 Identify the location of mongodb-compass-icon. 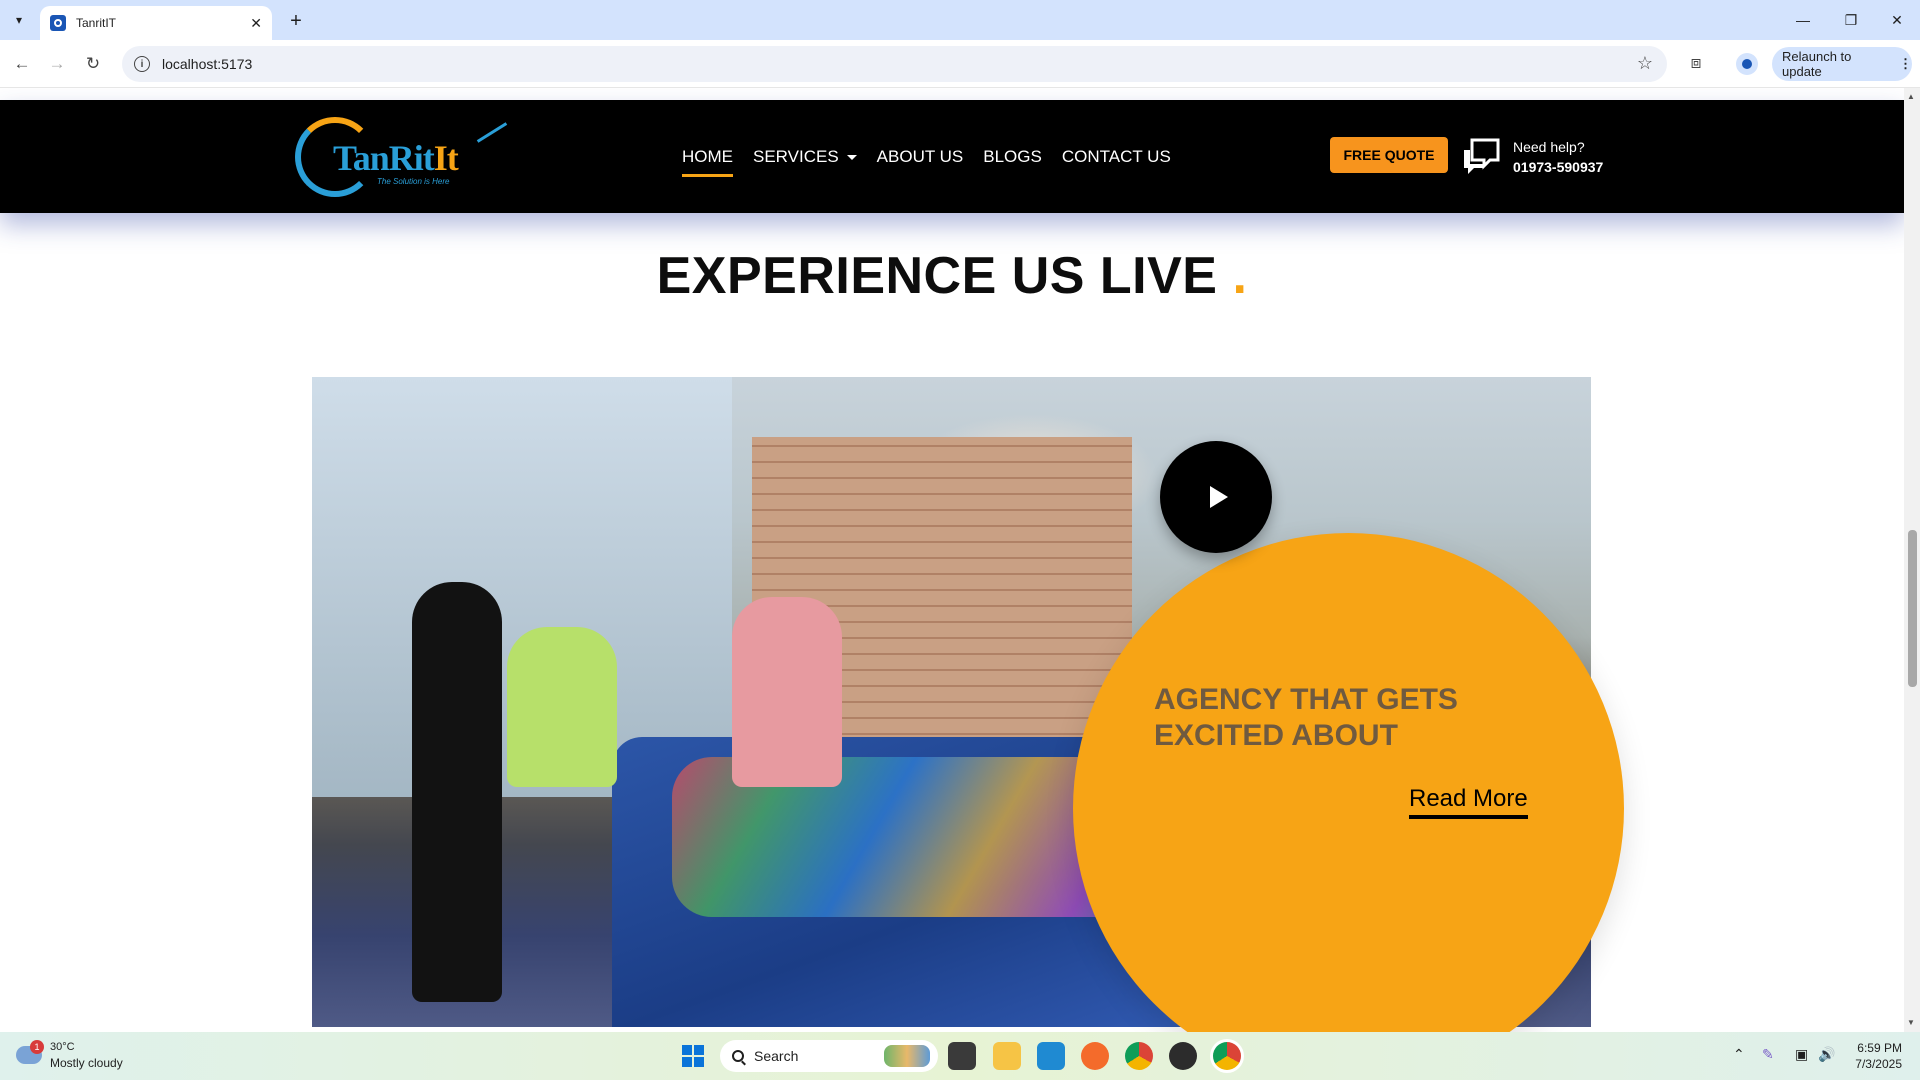
(1183, 1056).